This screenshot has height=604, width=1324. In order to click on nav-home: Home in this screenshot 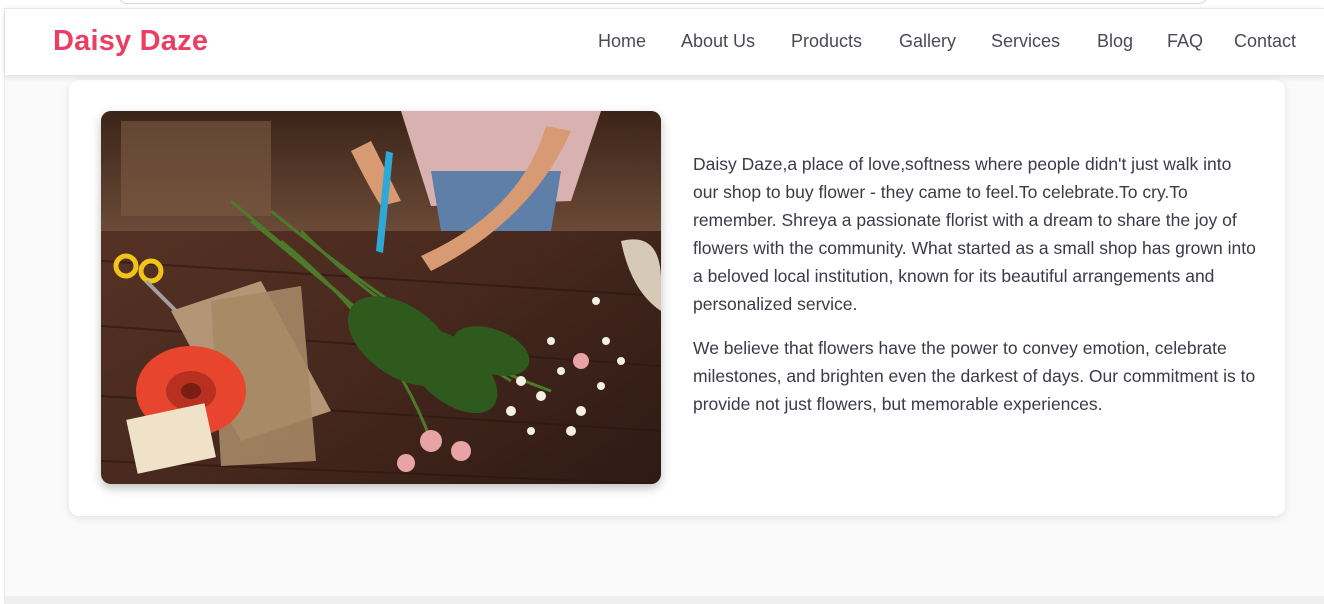, I will do `click(622, 41)`.